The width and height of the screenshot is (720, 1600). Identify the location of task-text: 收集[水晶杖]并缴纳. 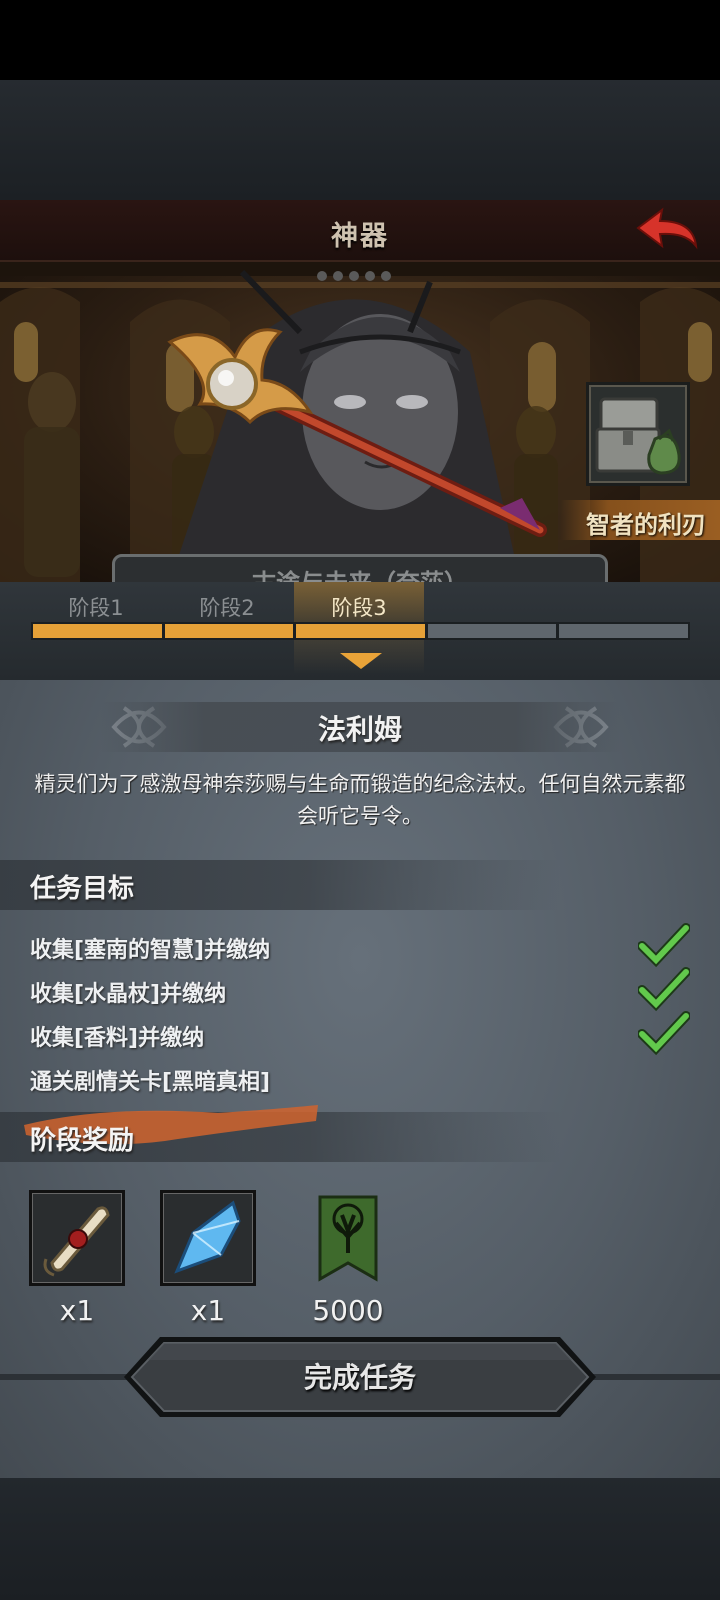
(128, 994).